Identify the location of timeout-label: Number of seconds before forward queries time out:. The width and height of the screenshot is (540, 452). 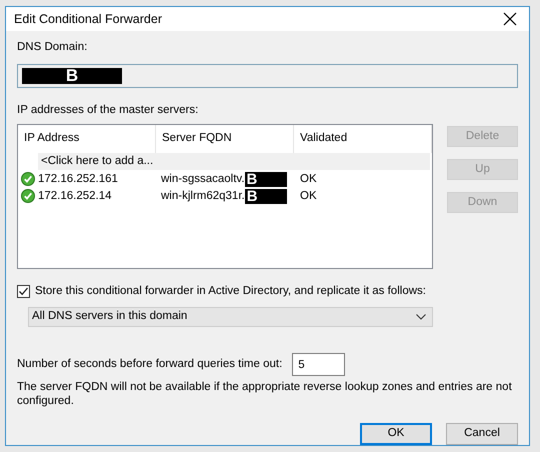
(149, 364).